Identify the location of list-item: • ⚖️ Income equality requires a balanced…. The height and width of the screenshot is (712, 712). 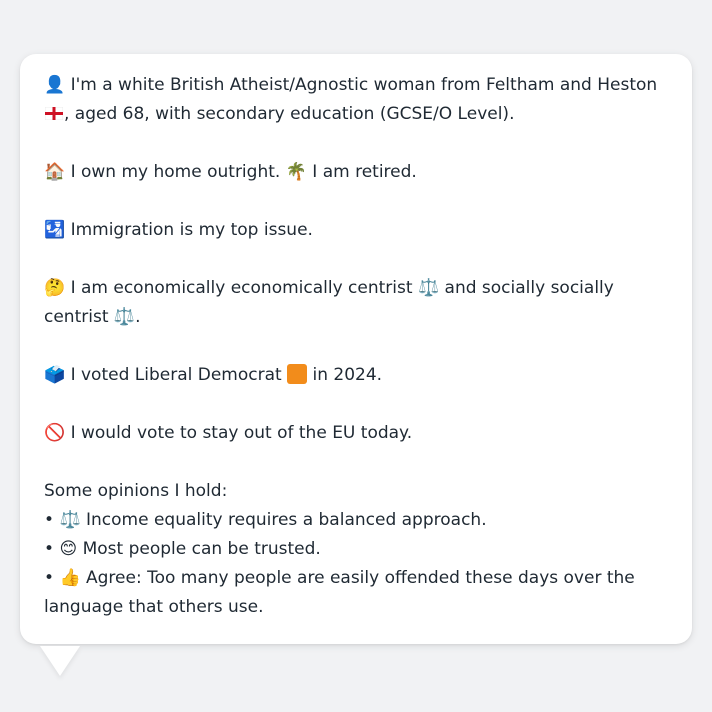
(356, 520).